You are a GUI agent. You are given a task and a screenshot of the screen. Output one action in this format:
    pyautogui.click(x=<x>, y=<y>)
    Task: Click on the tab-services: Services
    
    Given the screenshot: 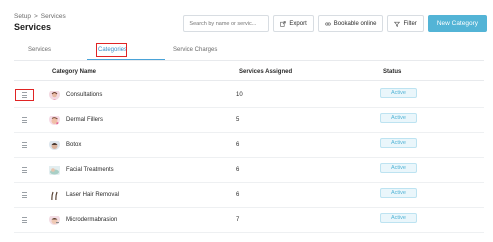 What is the action you would take?
    pyautogui.click(x=39, y=50)
    